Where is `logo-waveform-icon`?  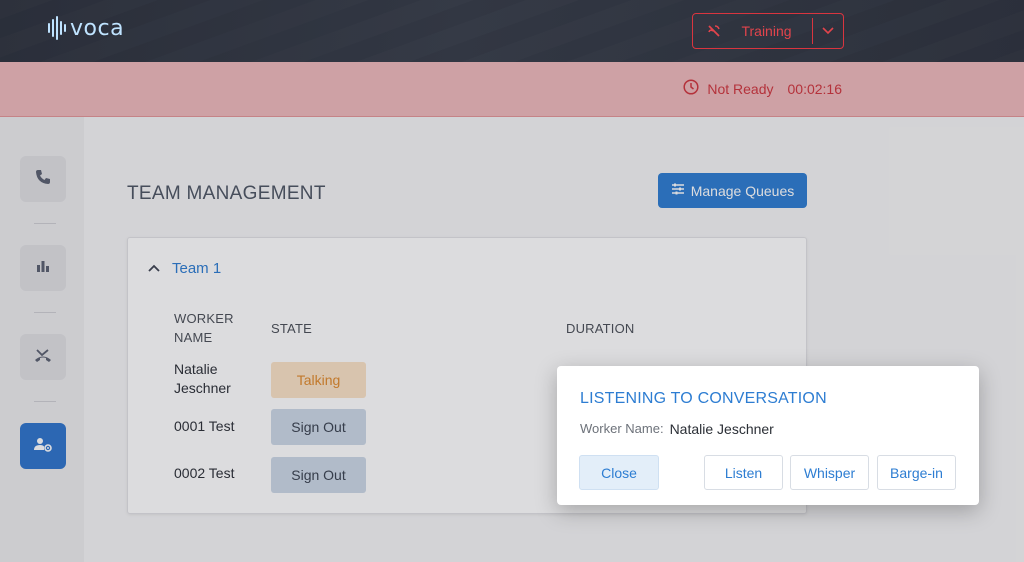 logo-waveform-icon is located at coordinates (57, 28).